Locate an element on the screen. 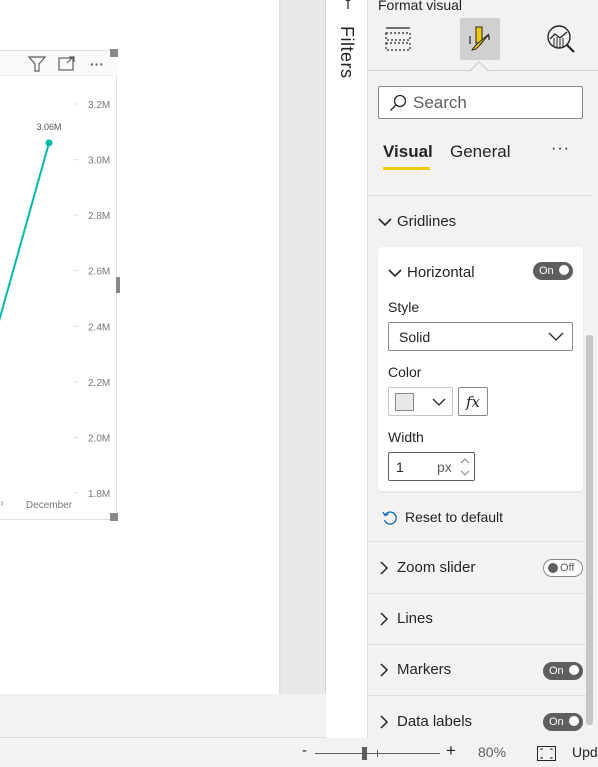  reset-to-default-button: Reset to default is located at coordinates (442, 517).